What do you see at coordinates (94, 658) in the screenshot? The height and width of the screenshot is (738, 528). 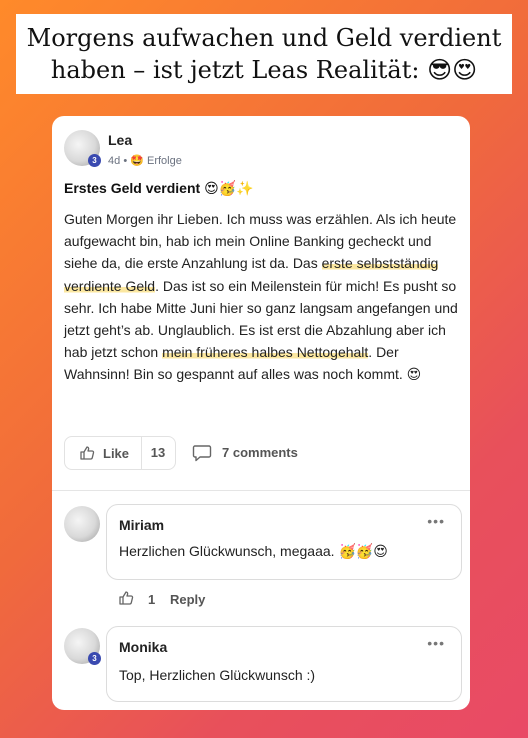 I see `commenter-level-badge: 3` at bounding box center [94, 658].